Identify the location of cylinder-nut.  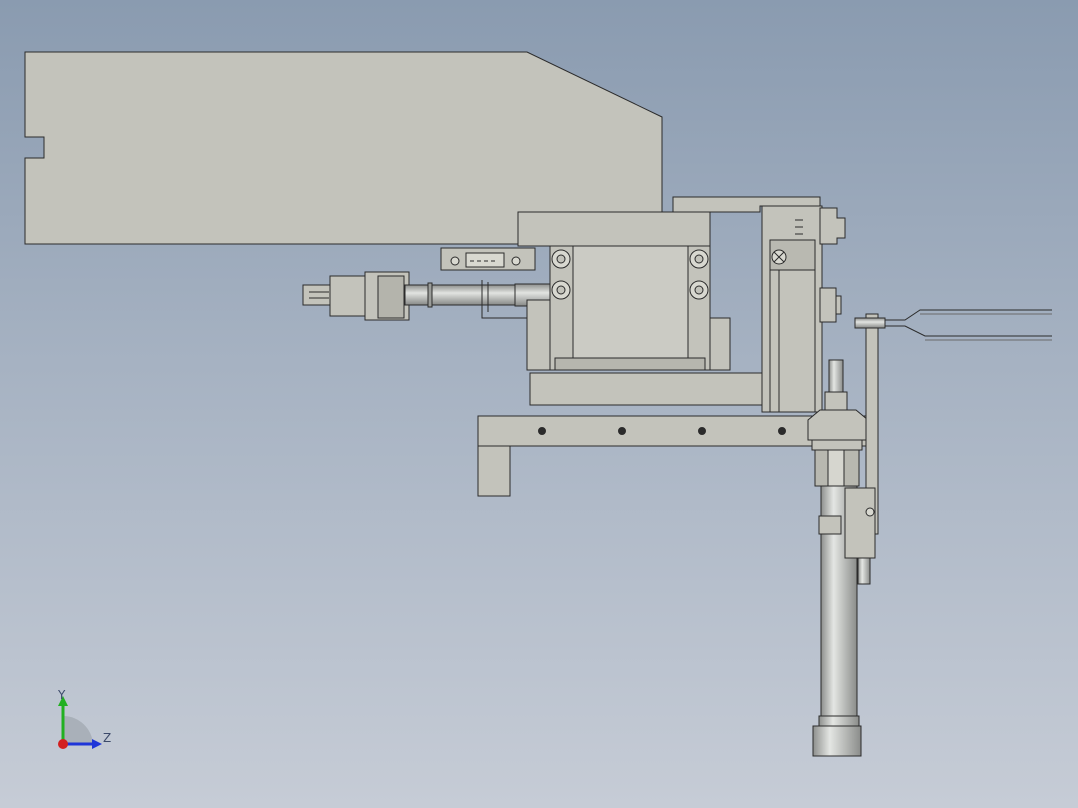
(838, 425).